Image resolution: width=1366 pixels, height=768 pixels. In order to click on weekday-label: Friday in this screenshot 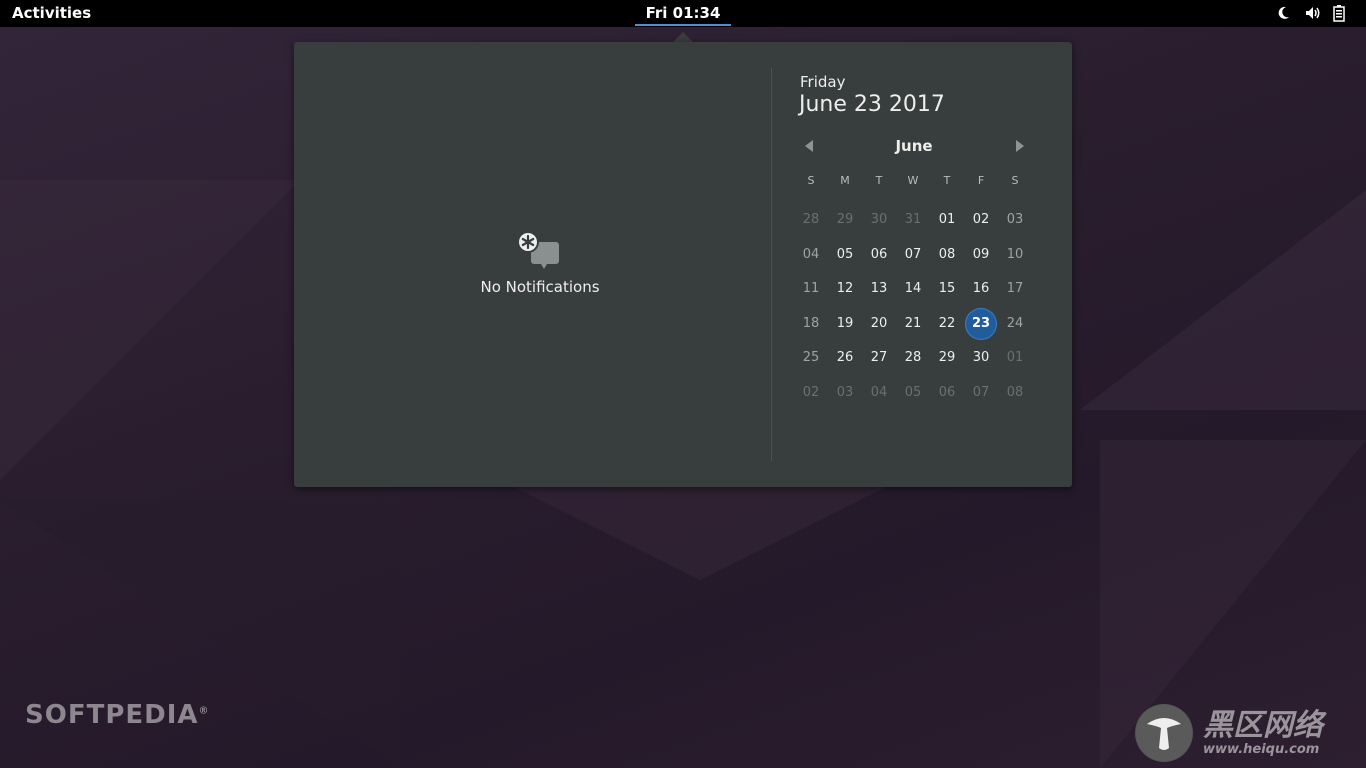, I will do `click(822, 82)`.